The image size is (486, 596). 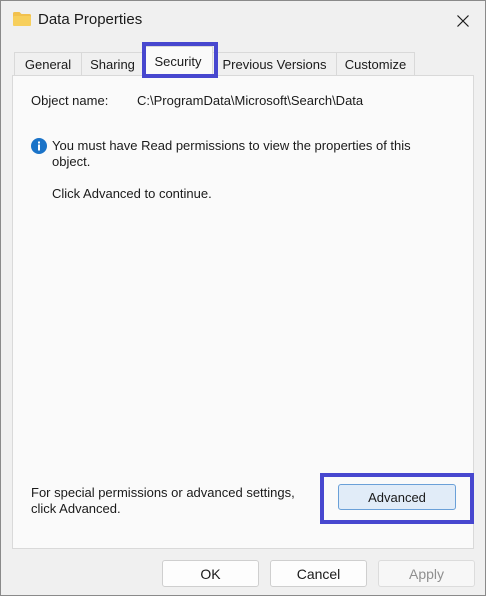 What do you see at coordinates (22, 19) in the screenshot?
I see `folder-icon` at bounding box center [22, 19].